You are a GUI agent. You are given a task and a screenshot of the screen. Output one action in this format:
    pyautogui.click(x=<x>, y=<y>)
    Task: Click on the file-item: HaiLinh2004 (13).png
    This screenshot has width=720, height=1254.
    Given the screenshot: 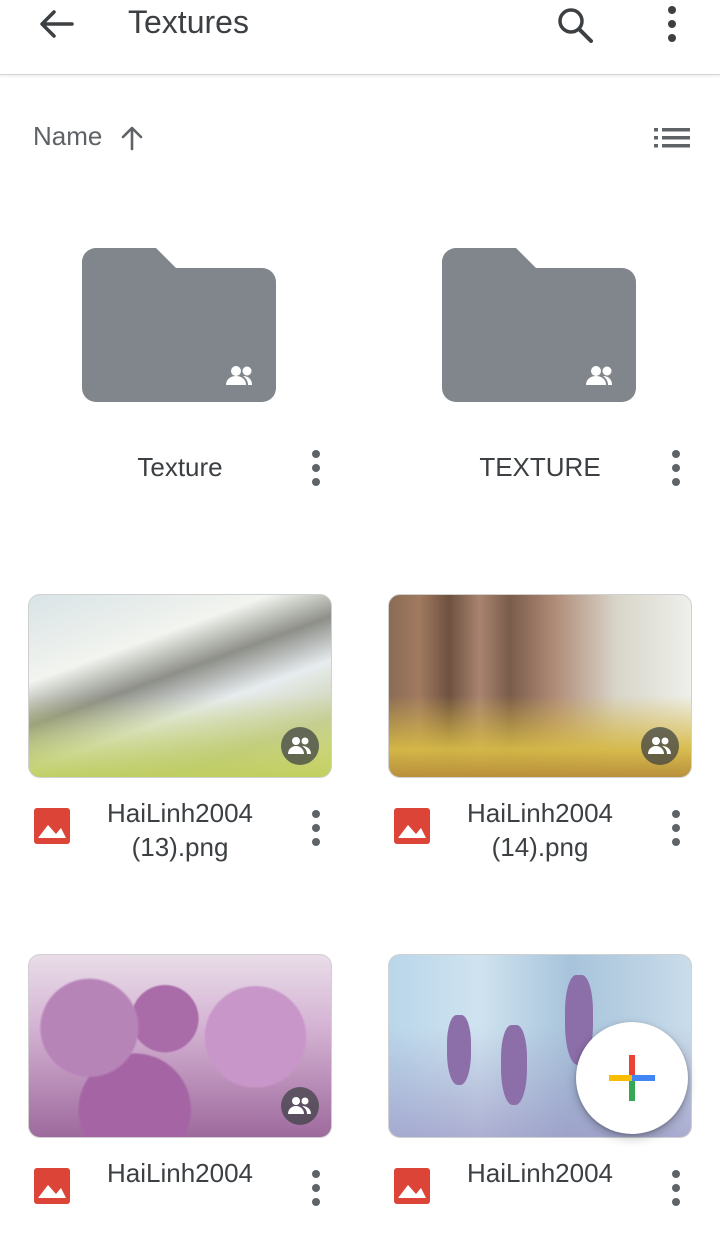 What is the action you would take?
    pyautogui.click(x=180, y=744)
    